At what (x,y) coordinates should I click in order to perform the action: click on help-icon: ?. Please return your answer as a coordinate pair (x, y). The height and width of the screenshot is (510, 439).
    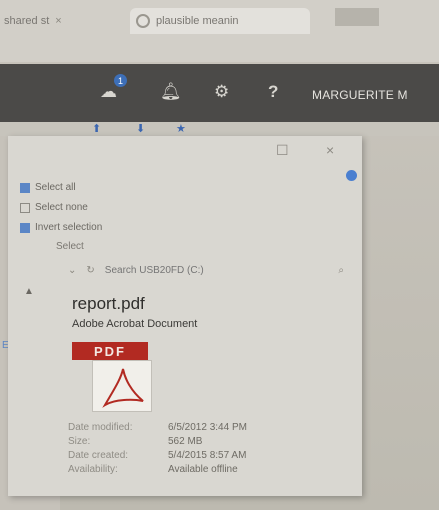
    Looking at the image, I should click on (273, 92).